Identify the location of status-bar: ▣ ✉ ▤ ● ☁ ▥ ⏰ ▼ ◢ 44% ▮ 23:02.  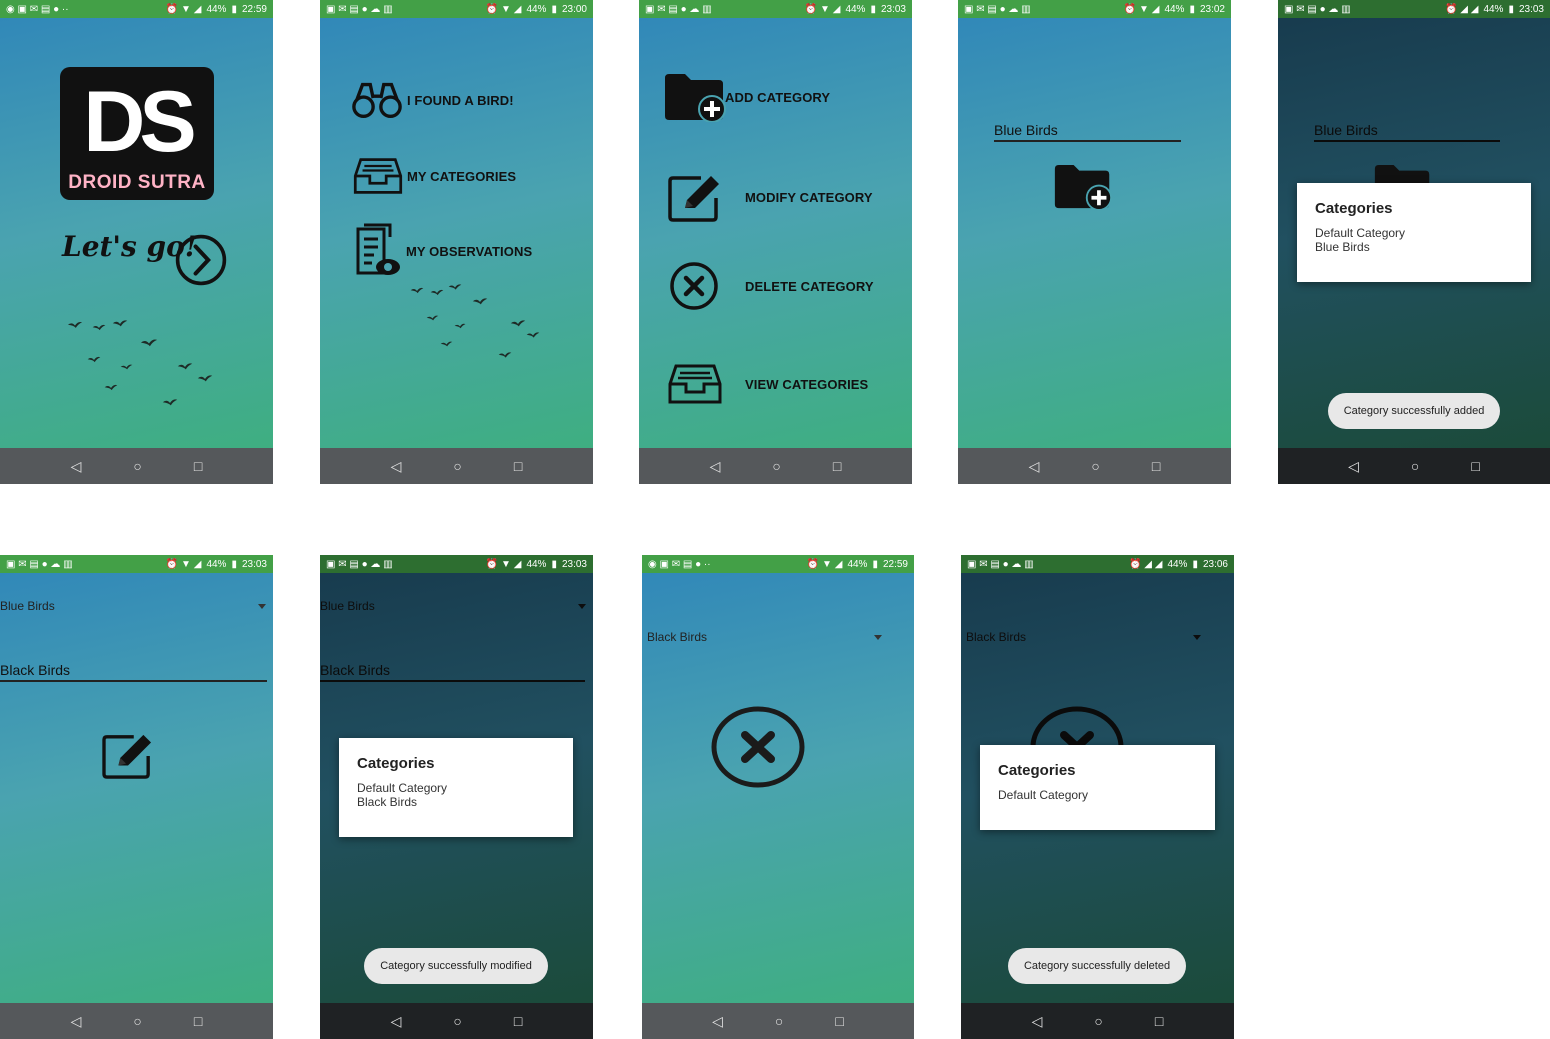
(1094, 9).